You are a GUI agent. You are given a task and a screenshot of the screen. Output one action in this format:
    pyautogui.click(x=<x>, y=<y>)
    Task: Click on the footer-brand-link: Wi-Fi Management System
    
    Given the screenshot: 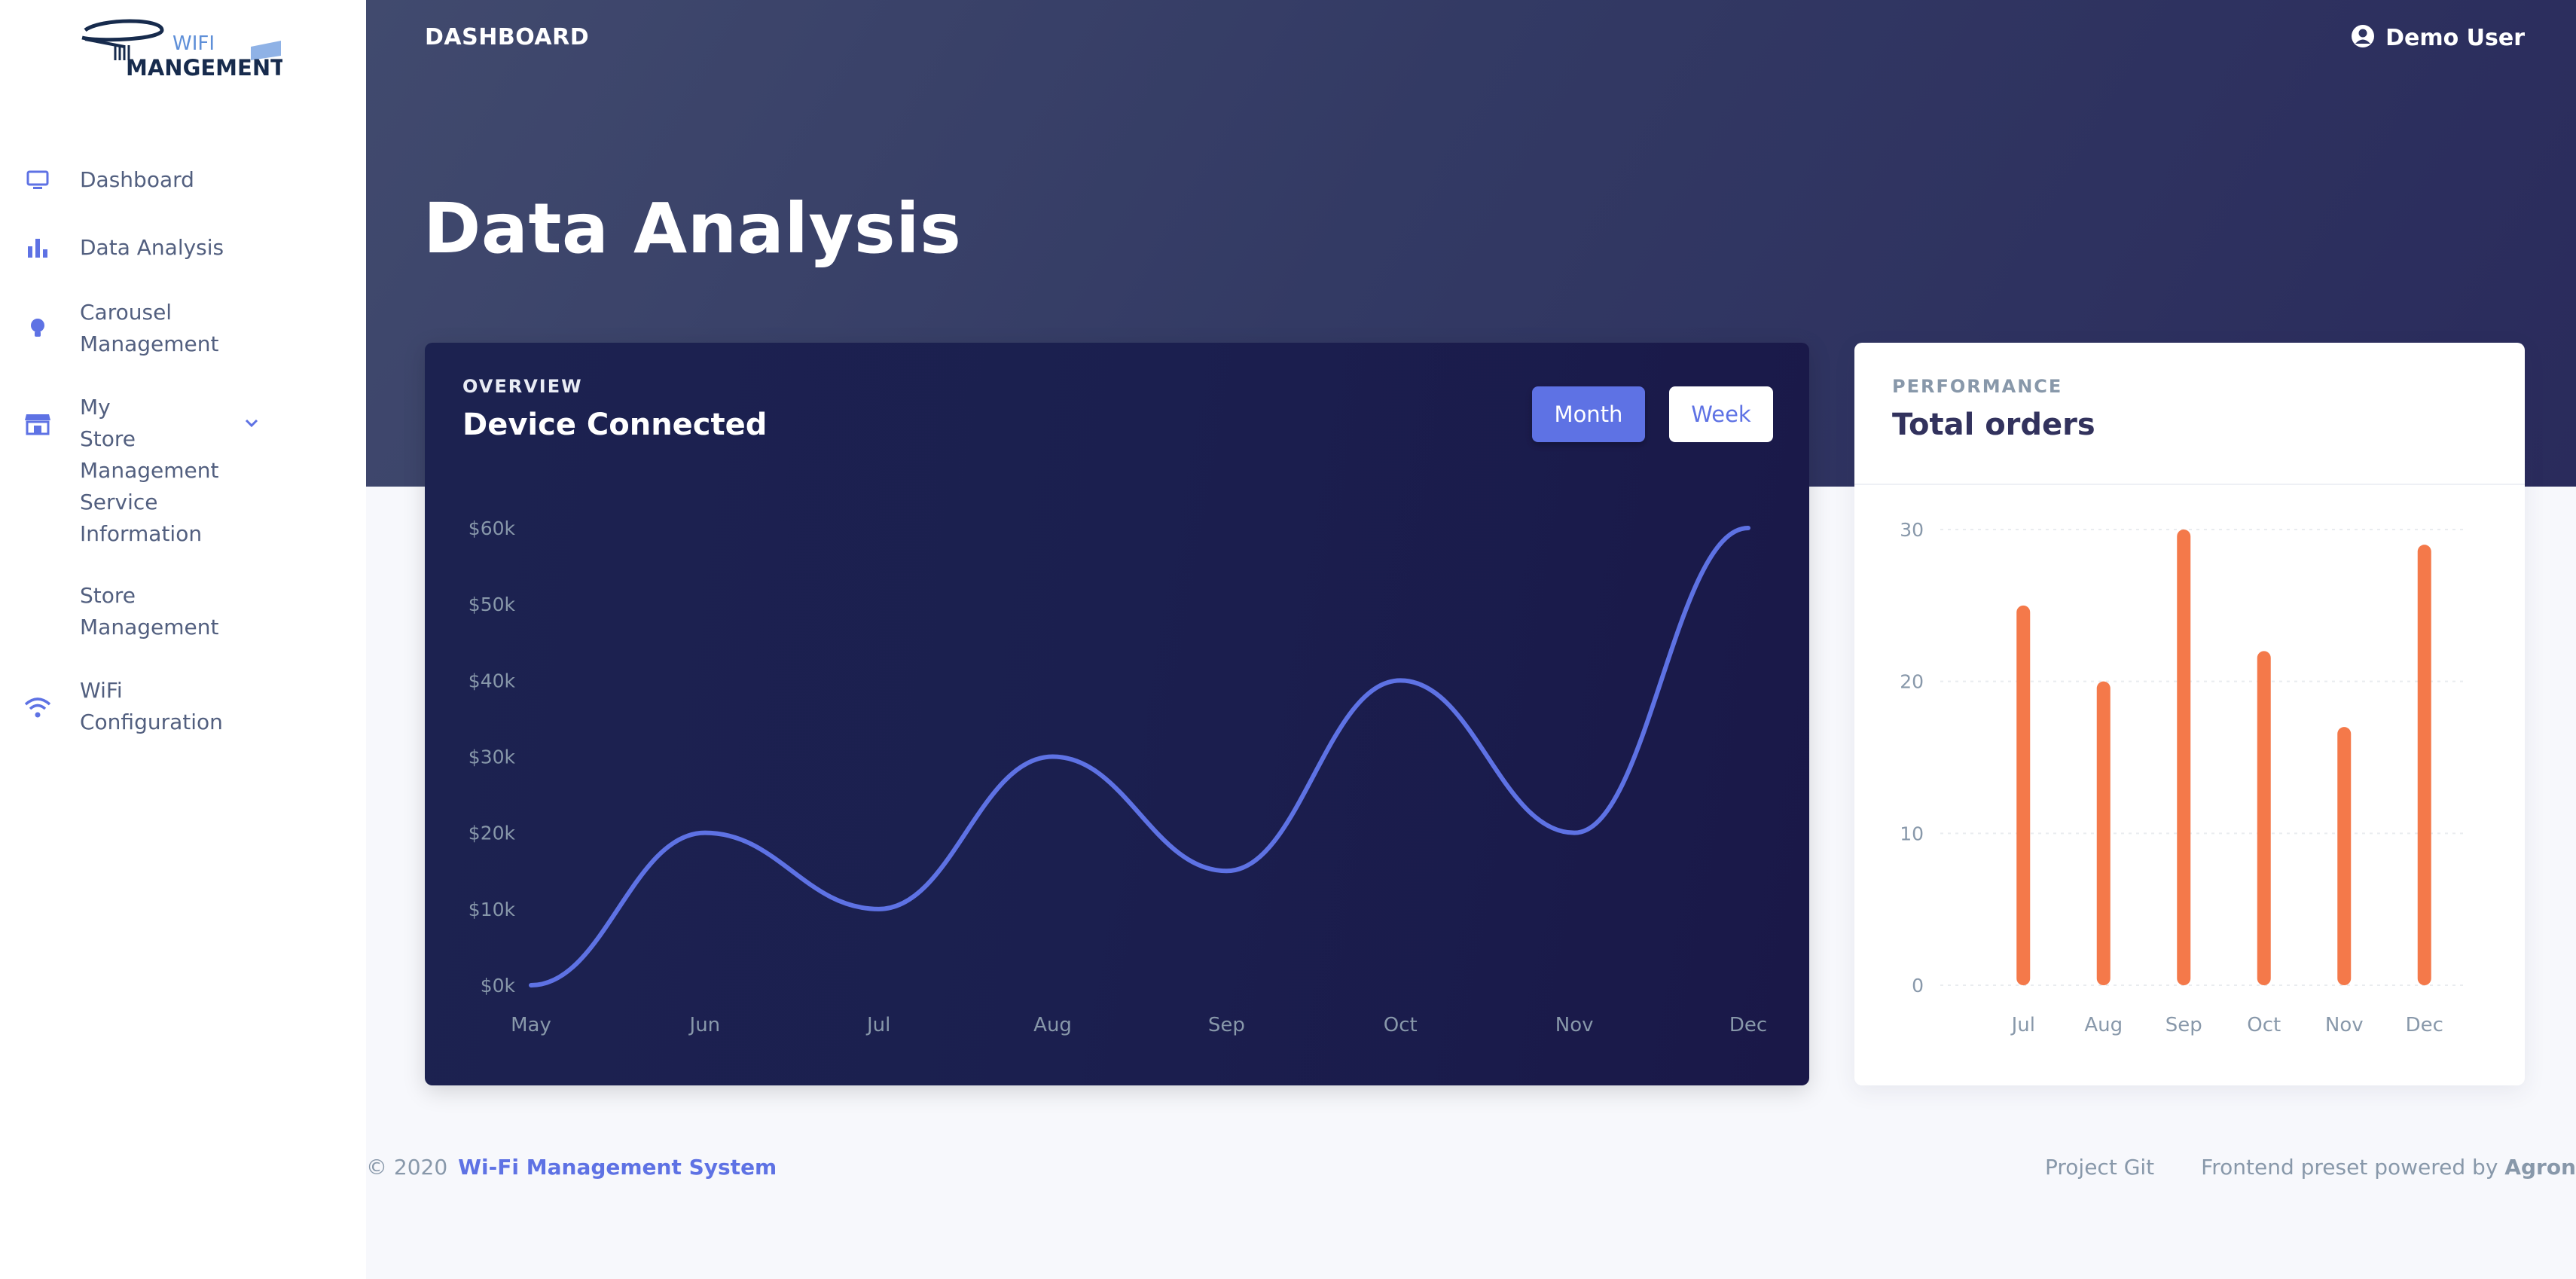 What is the action you would take?
    pyautogui.click(x=618, y=1167)
    